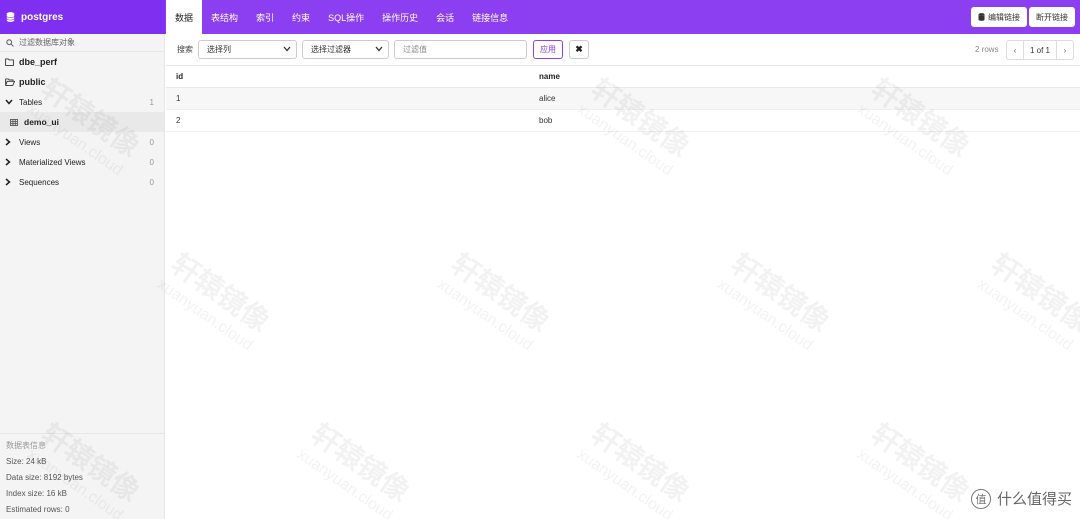  Describe the element at coordinates (82, 182) in the screenshot. I see `tree-item-sequences: Sequences 0` at that location.